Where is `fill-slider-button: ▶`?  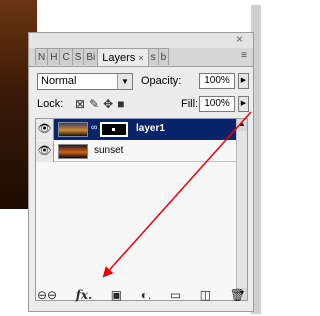
fill-slider-button: ▶ is located at coordinates (243, 104).